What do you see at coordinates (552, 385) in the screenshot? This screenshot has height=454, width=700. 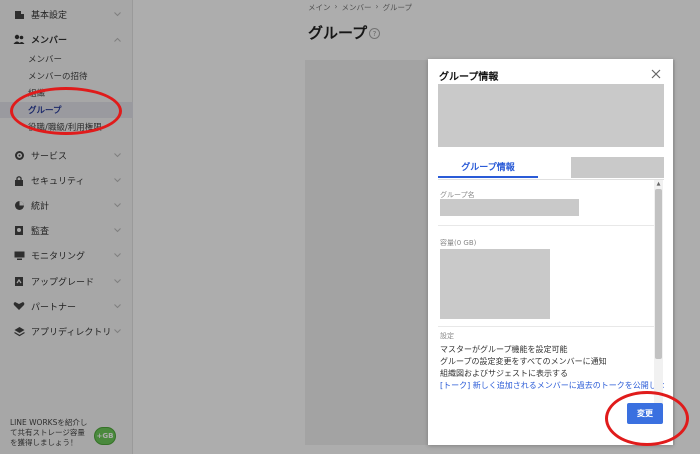 I see `setting-item-talk: [トーク] 新しく追加されるメンバーに過去のトークを公開しな` at bounding box center [552, 385].